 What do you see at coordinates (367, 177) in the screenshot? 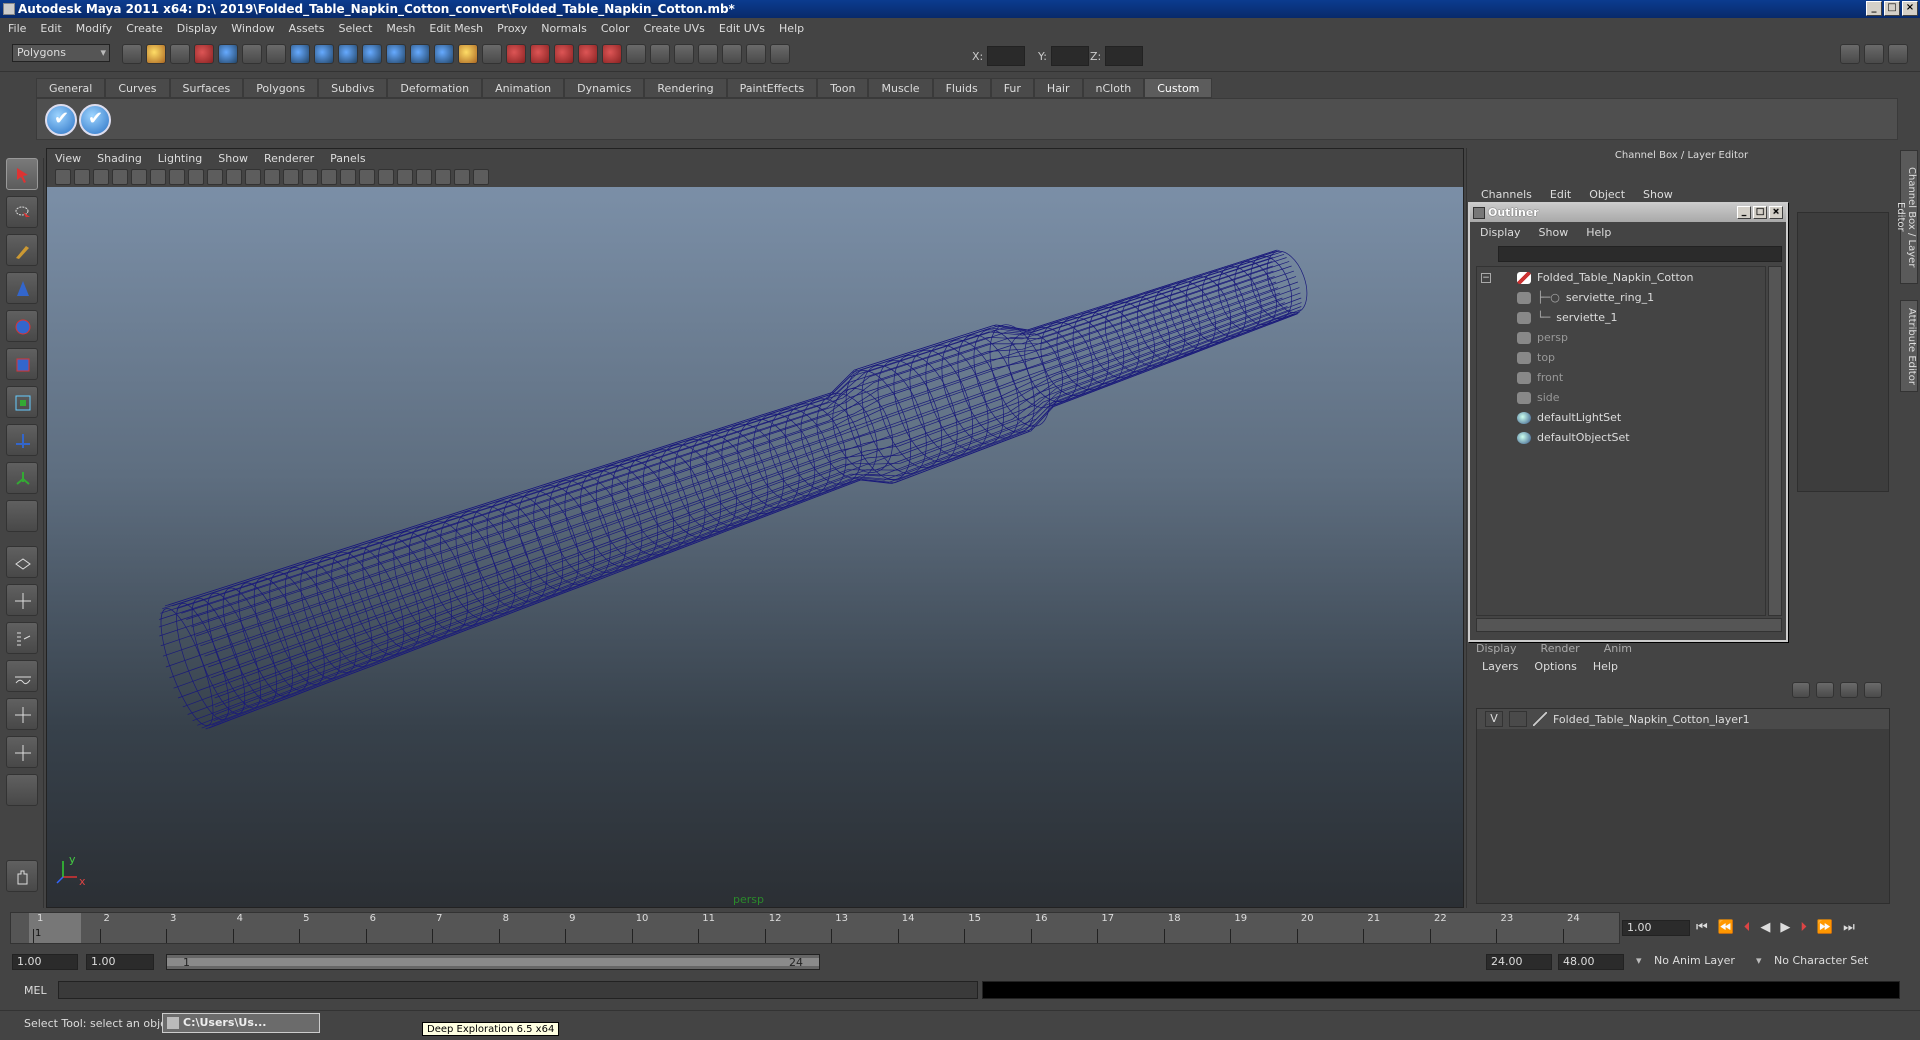
I see `use-all-lights-icon` at bounding box center [367, 177].